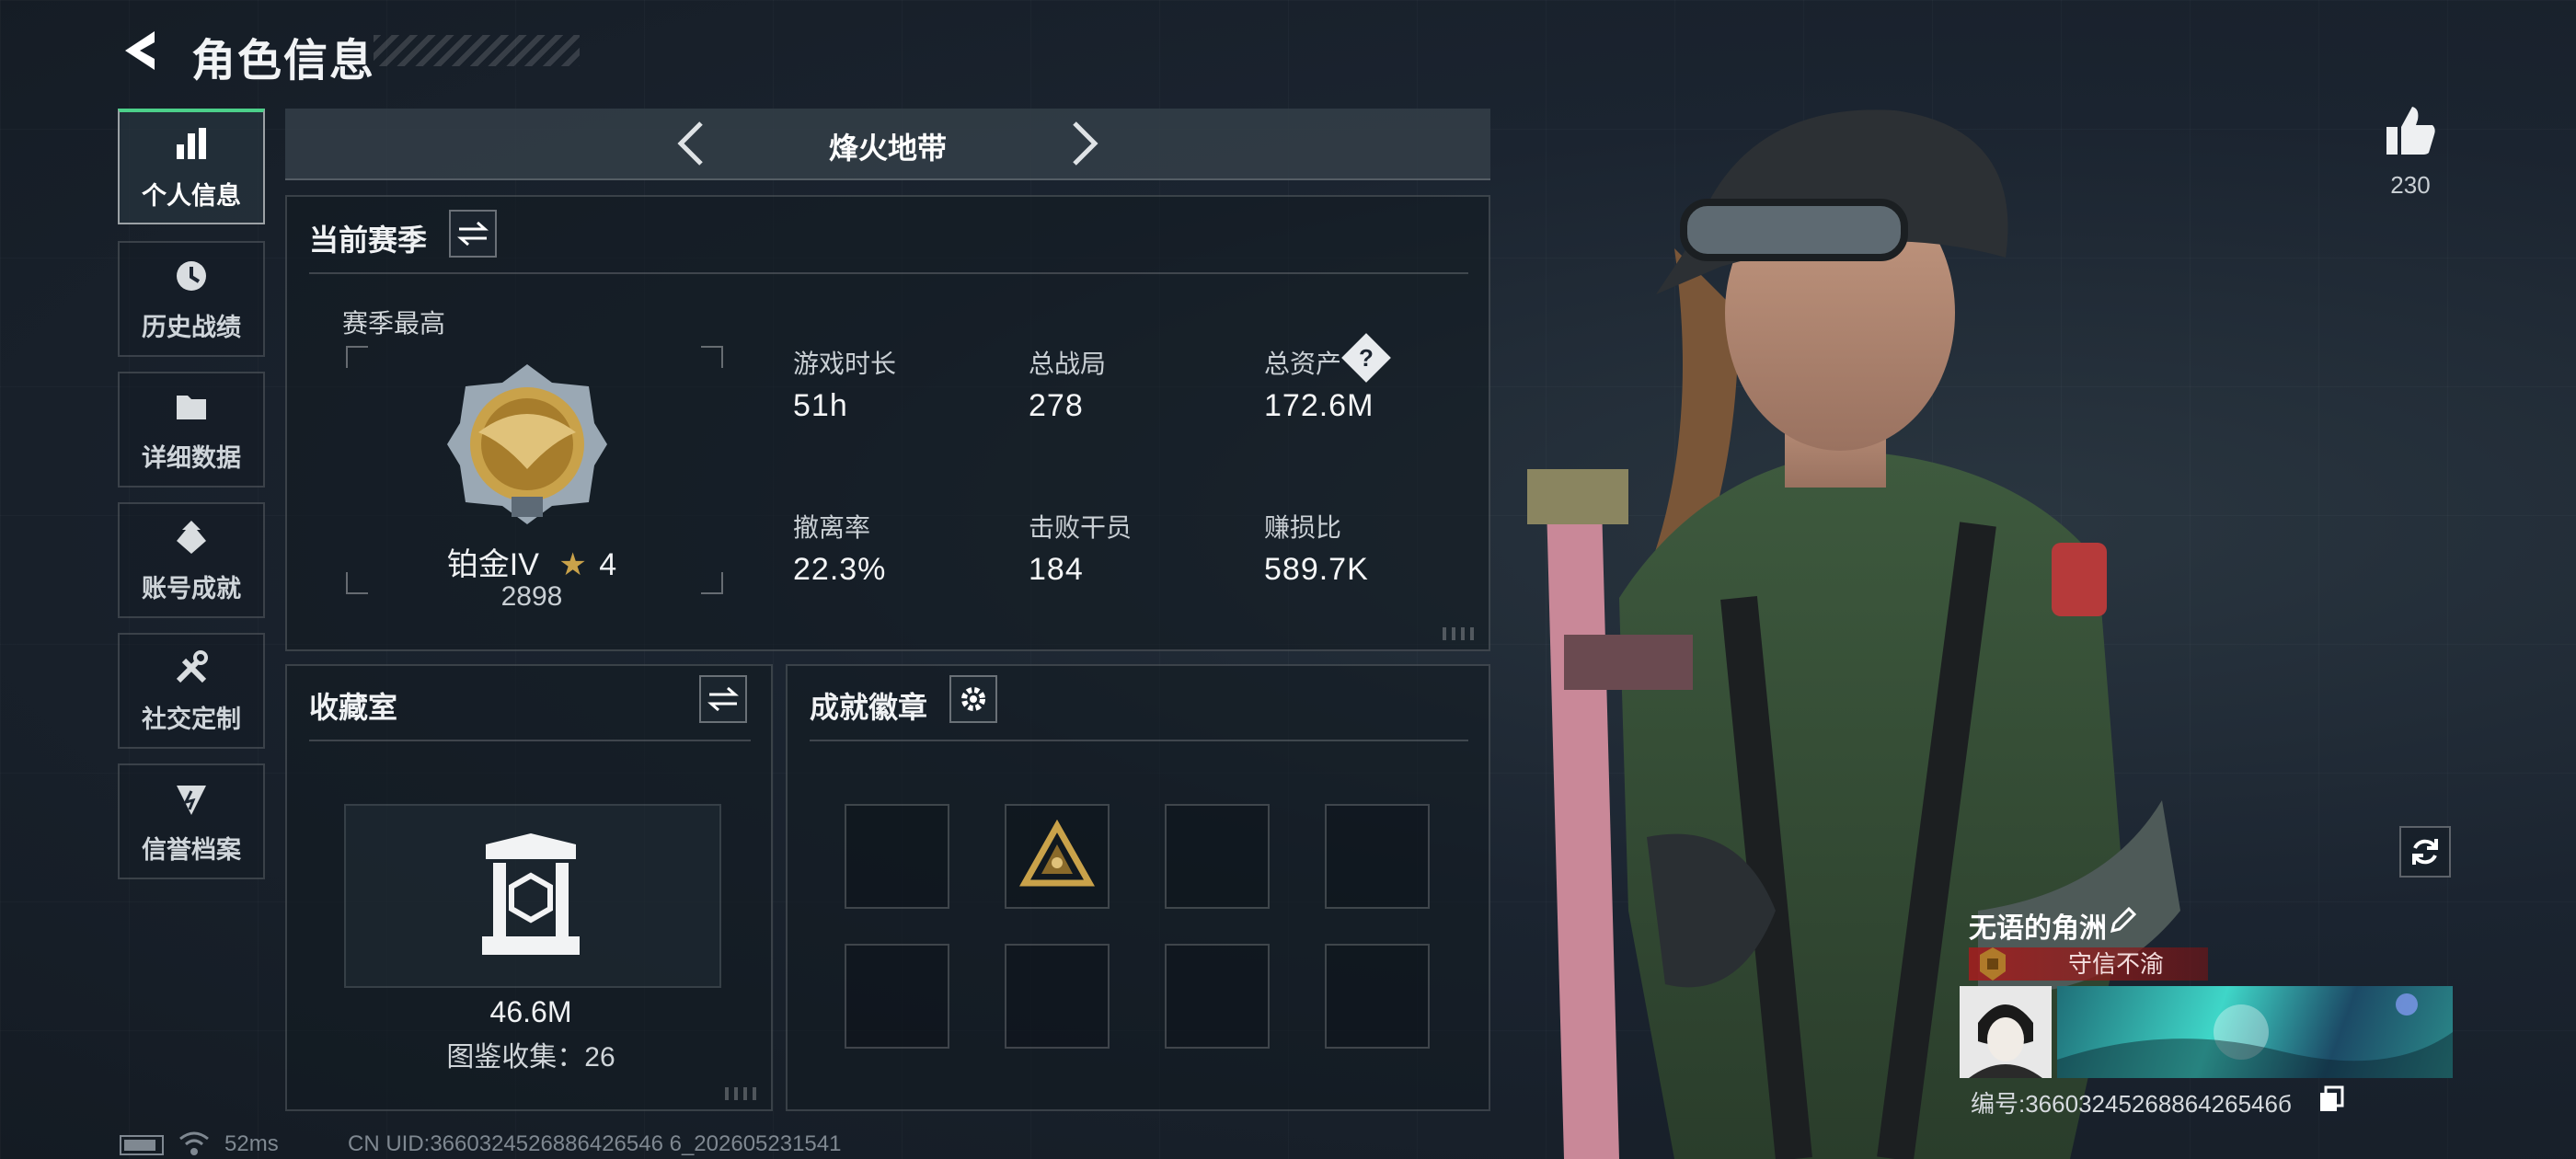  Describe the element at coordinates (530, 740) in the screenshot. I see `collection-divider` at that location.